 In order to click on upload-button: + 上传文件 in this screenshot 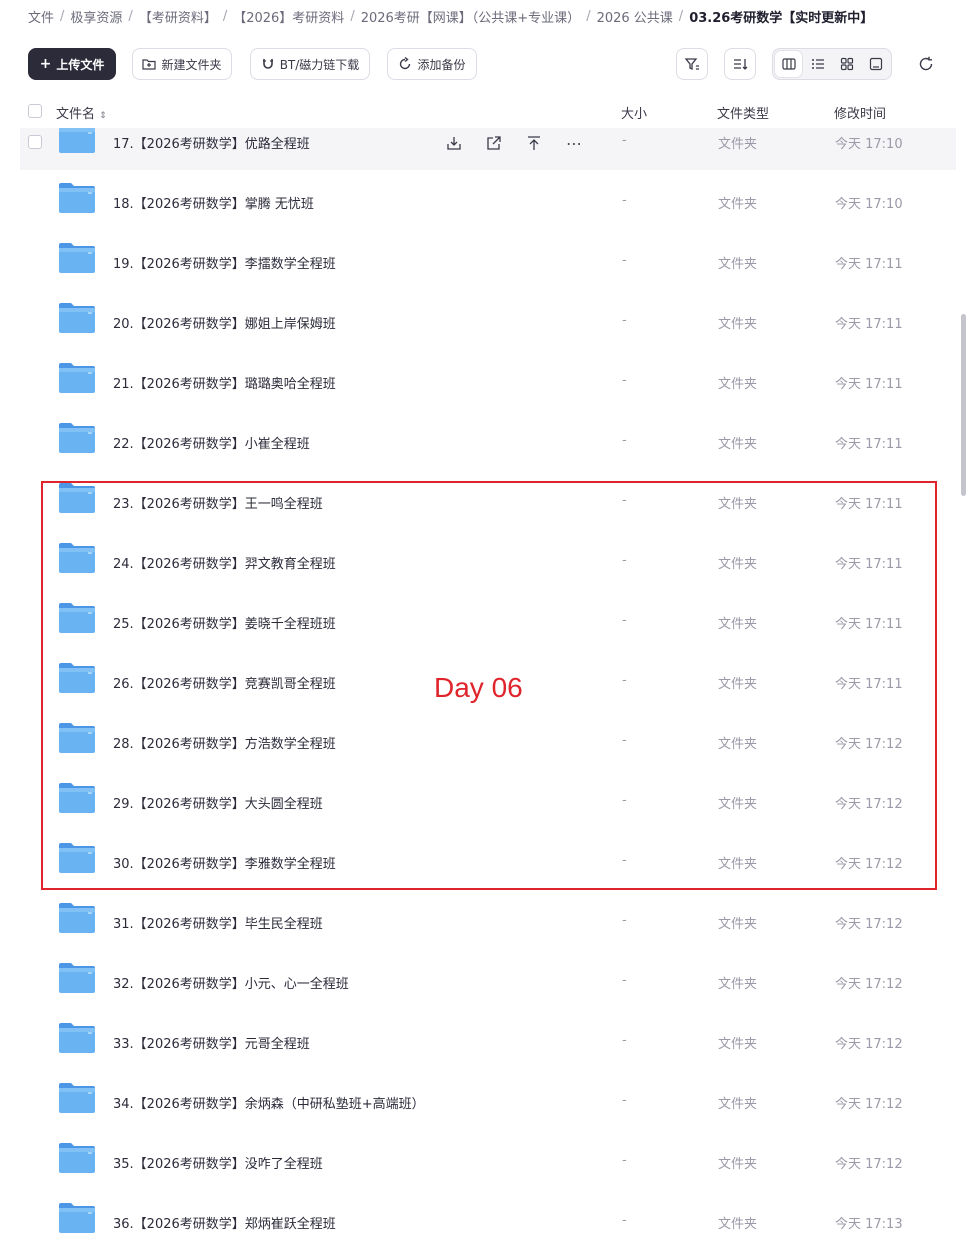, I will do `click(72, 64)`.